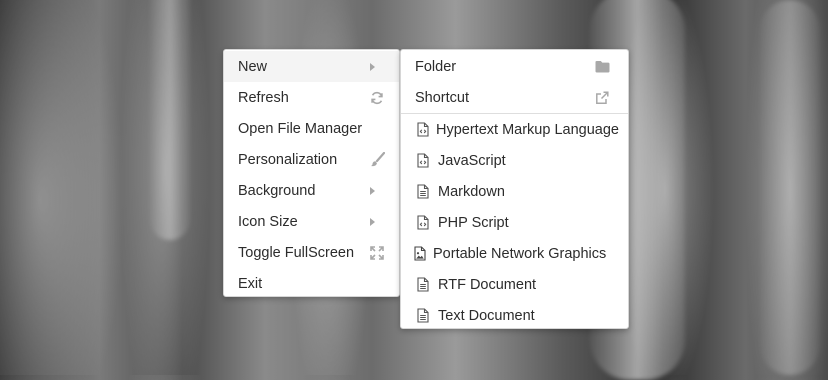 Image resolution: width=828 pixels, height=380 pixels. What do you see at coordinates (486, 315) in the screenshot?
I see `submenu-item-label: Text Document` at bounding box center [486, 315].